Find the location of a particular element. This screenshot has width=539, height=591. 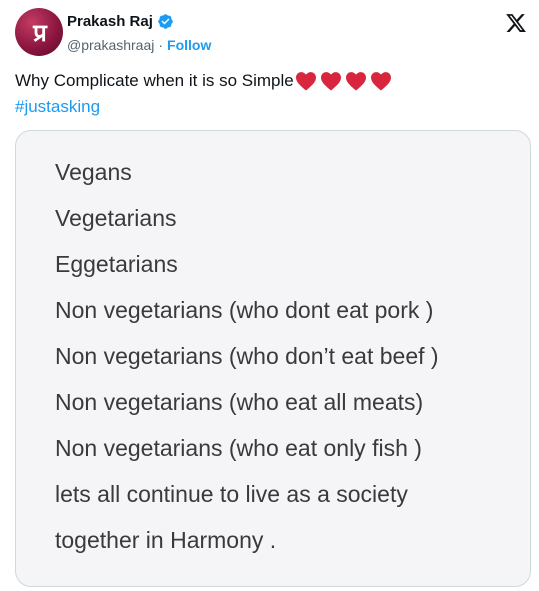

image-text-line: lets all continue to live as a society is located at coordinates (231, 494).